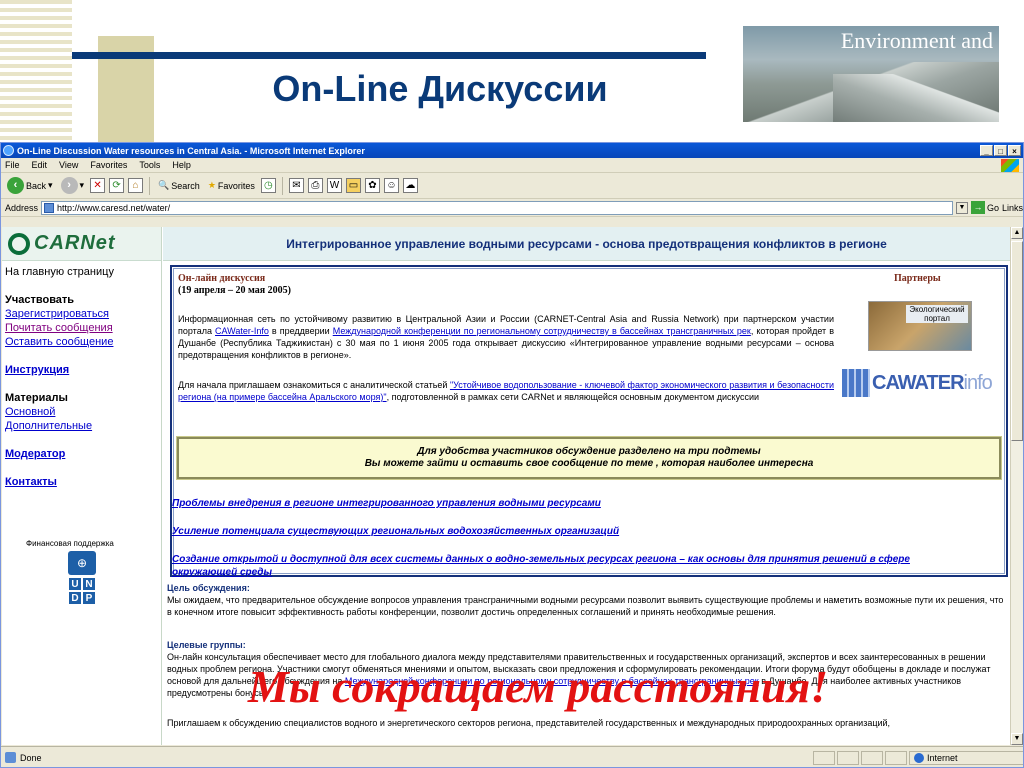 This screenshot has height=768, width=1024. I want to click on search-icon: 🔍, so click(164, 185).